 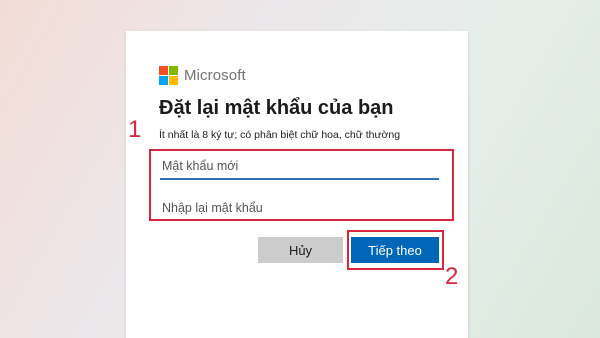 What do you see at coordinates (276, 108) in the screenshot?
I see `page-title: Đặt lại mật khẩu của bạn` at bounding box center [276, 108].